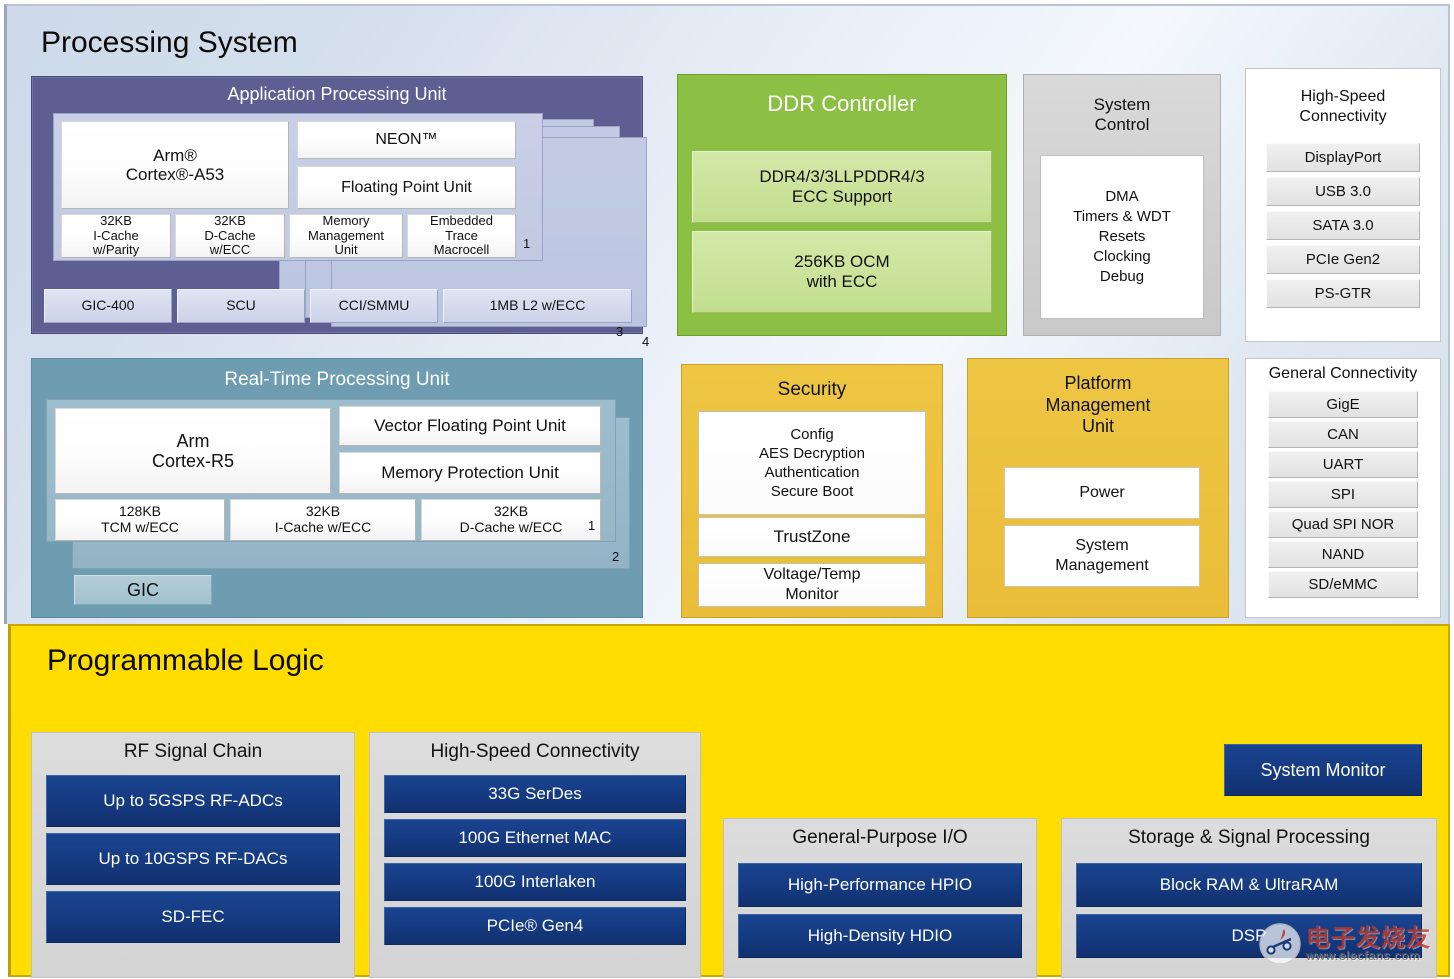  I want to click on rpu-gic-chip: GIC, so click(143, 590).